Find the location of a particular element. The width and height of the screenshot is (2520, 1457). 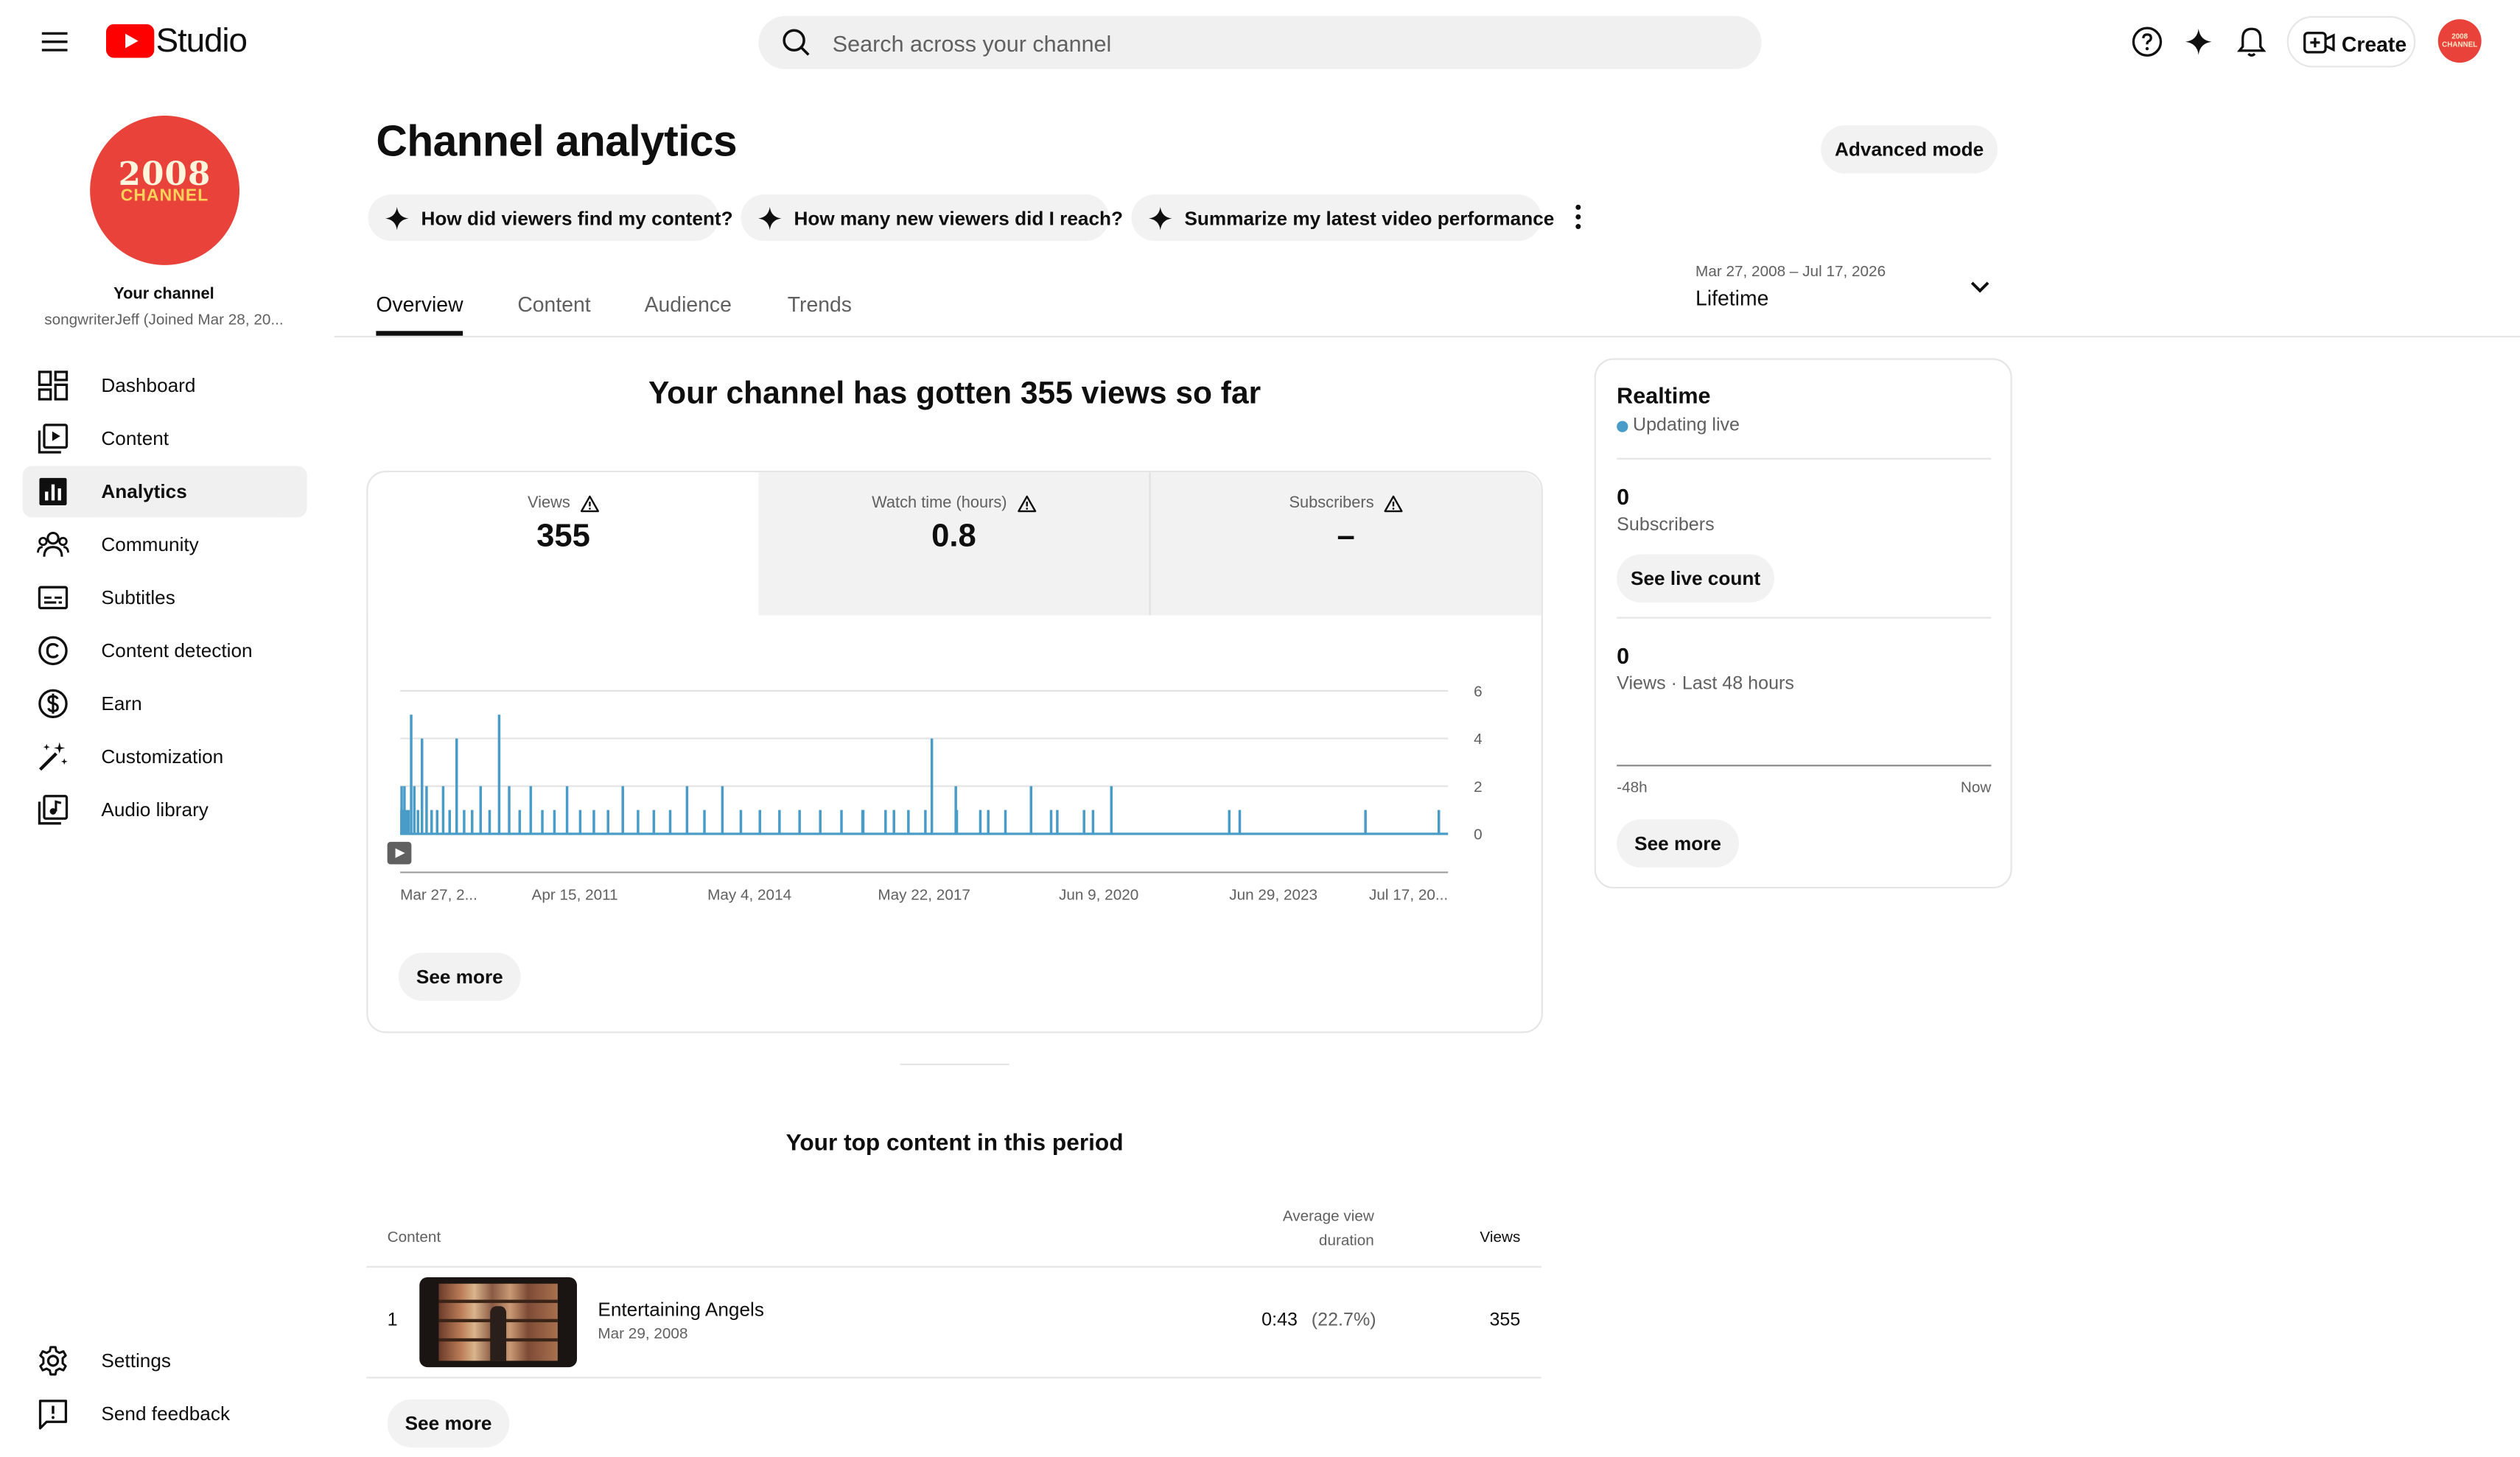

top-content-see-more-button: See more is located at coordinates (448, 1423).